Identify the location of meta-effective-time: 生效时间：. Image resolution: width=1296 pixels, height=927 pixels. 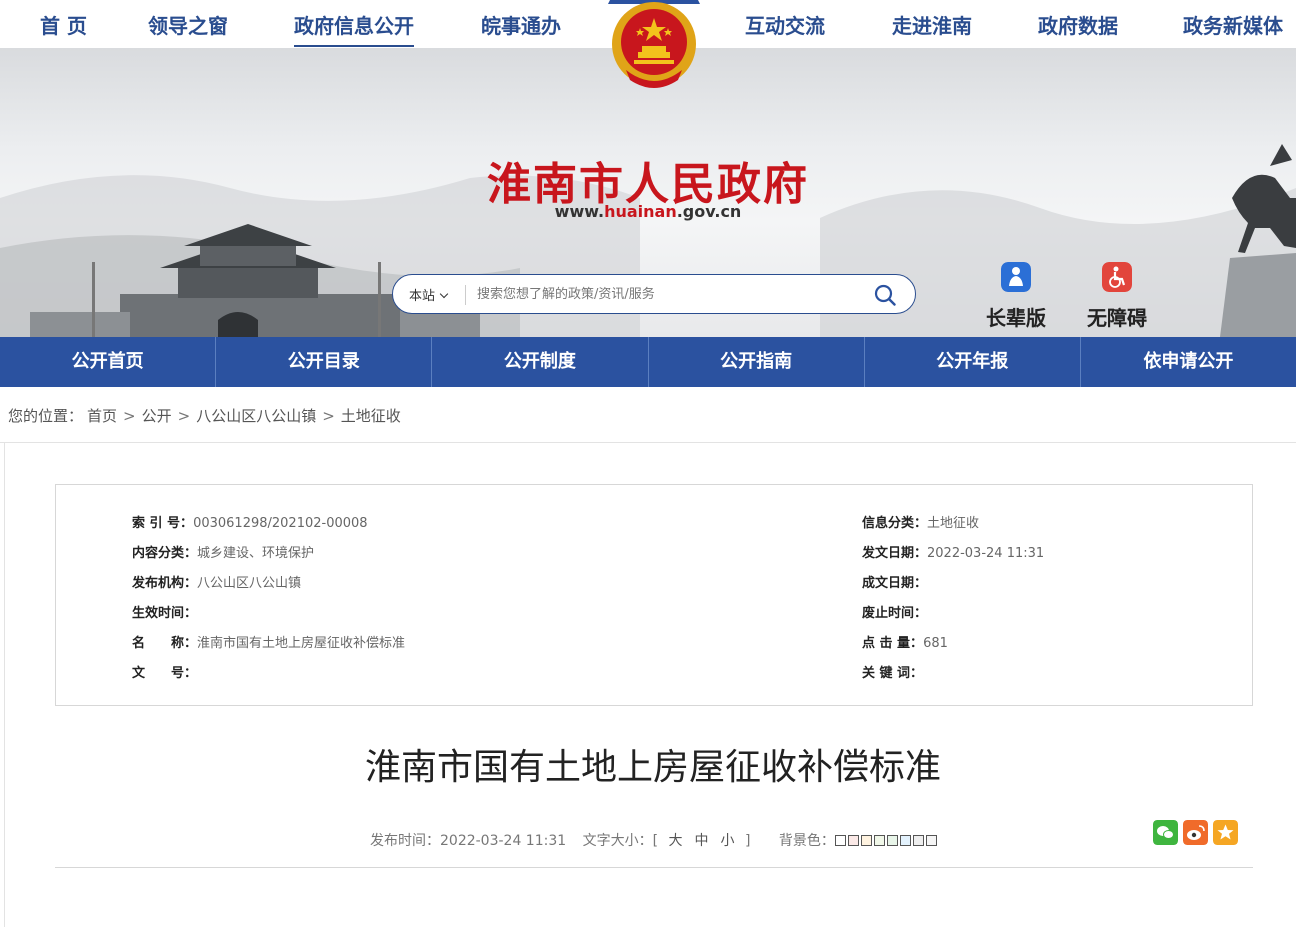
(164, 611).